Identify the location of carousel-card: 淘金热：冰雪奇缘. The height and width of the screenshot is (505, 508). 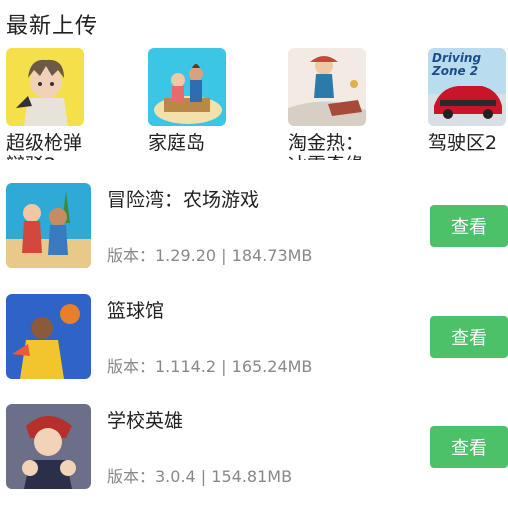
(338, 104).